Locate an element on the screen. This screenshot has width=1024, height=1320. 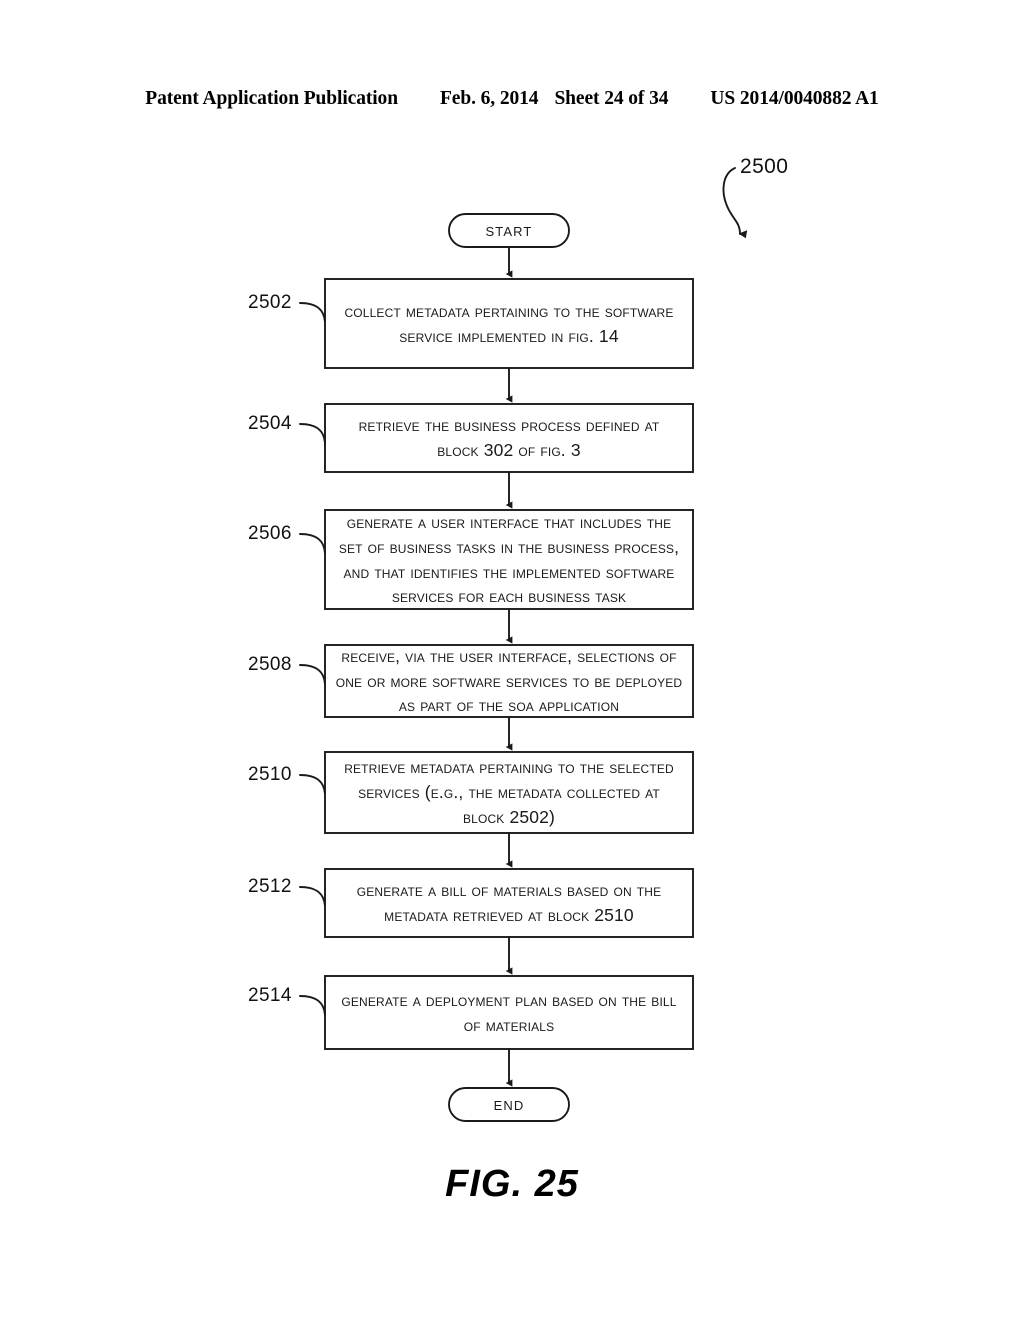
figure-caption: FIG. 25 is located at coordinates (512, 1184).